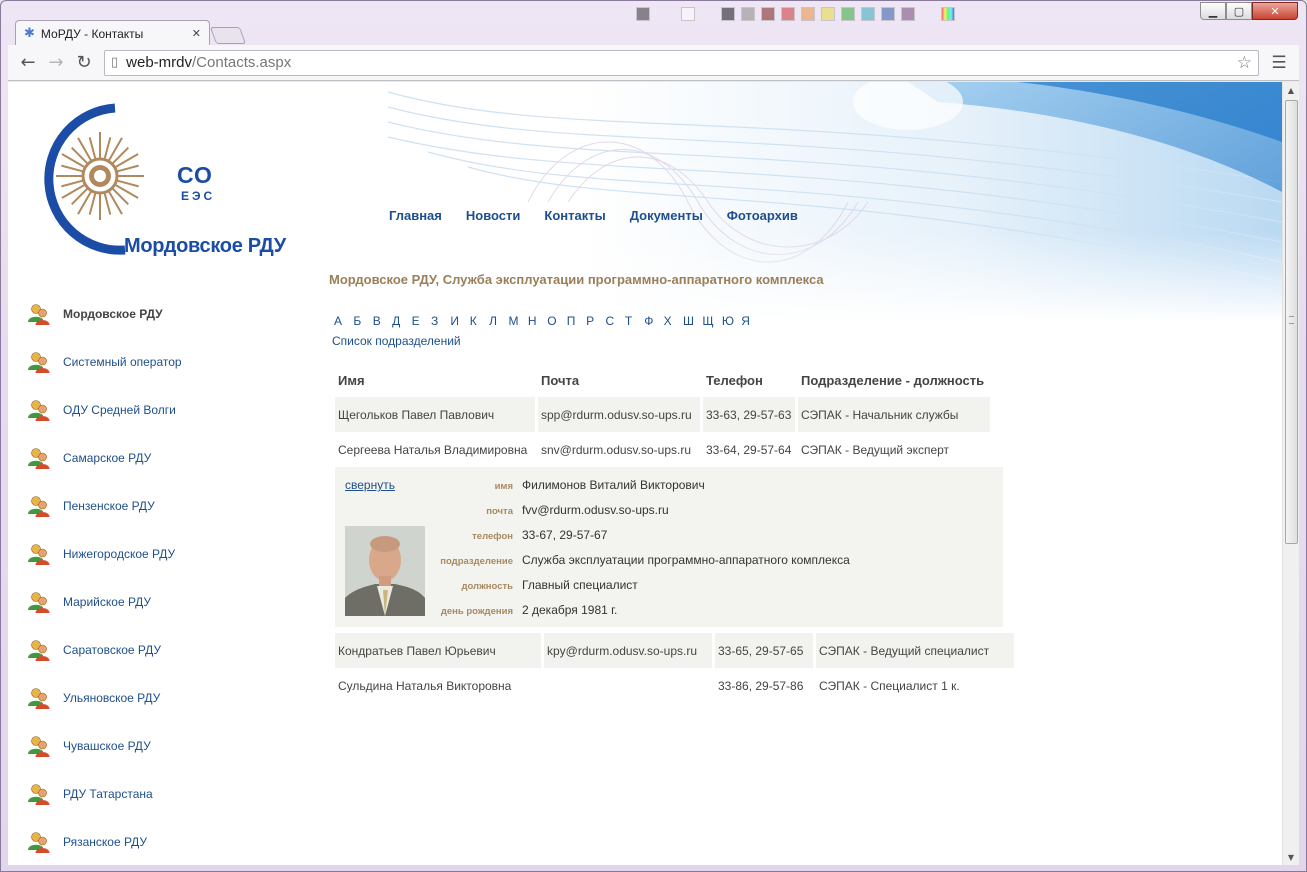 Image resolution: width=1307 pixels, height=872 pixels. I want to click on cell-email, so click(628, 685).